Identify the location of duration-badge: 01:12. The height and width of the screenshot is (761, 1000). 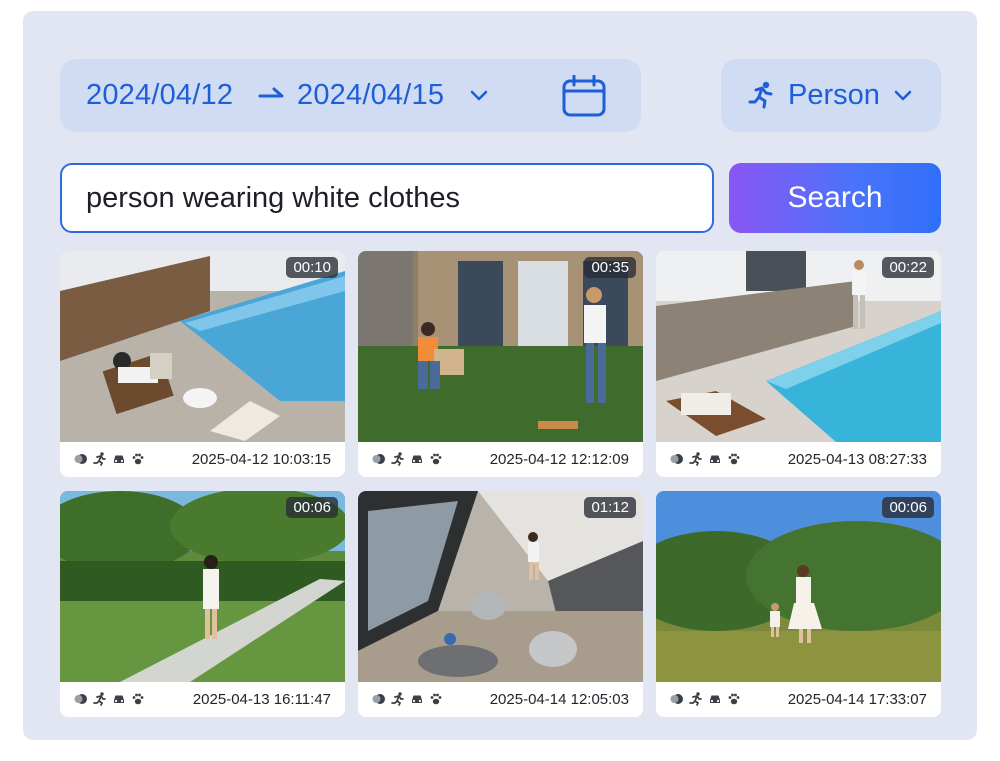
(610, 507).